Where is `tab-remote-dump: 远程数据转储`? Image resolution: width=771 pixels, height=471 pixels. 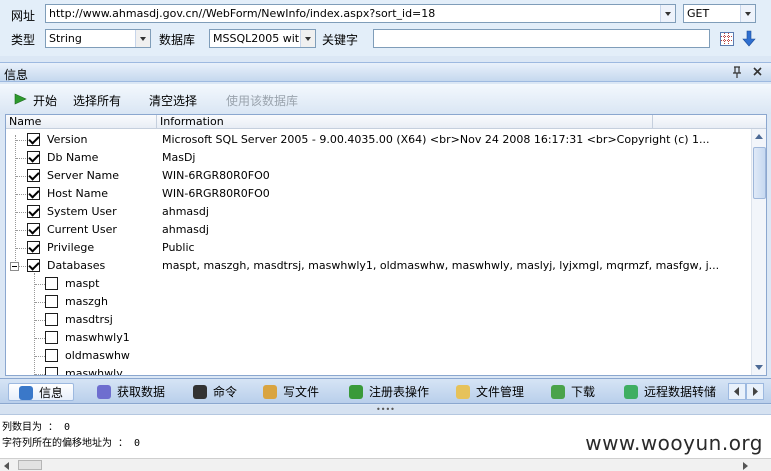
tab-remote-dump: 远程数据转储 is located at coordinates (669, 392).